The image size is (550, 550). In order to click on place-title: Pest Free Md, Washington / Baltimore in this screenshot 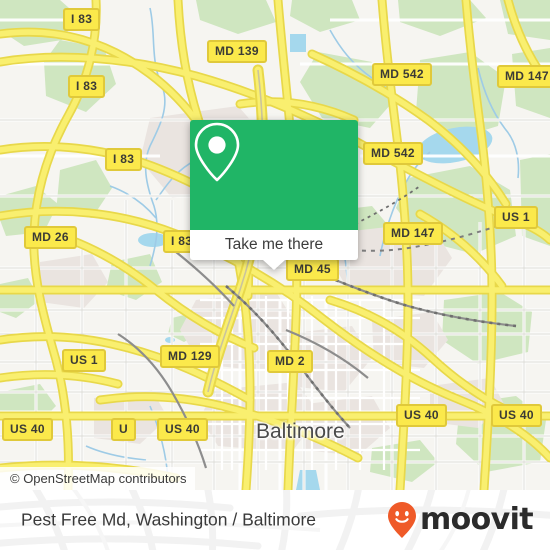, I will do `click(169, 519)`.